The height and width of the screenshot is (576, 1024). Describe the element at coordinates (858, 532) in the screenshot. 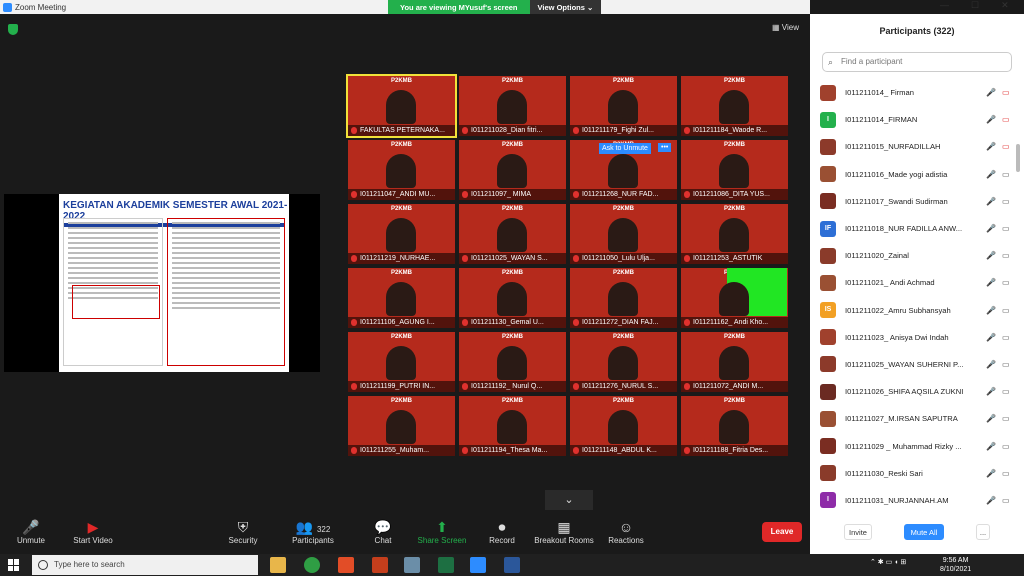

I see `invite-button: Invite` at that location.